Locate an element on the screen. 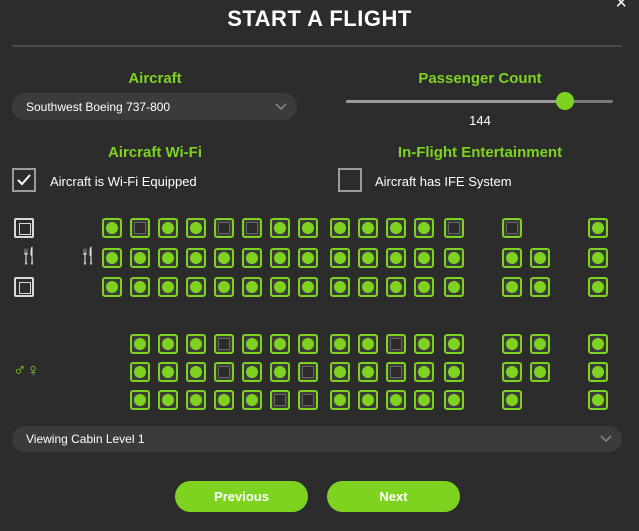 This screenshot has height=531, width=639. wifi-checkbox is located at coordinates (24, 180).